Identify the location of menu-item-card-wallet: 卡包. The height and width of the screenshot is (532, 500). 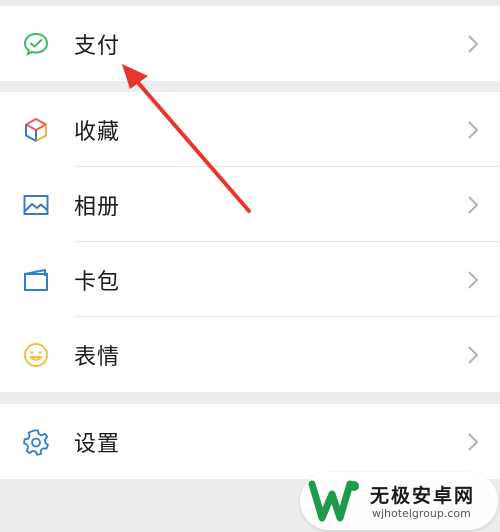
(250, 279).